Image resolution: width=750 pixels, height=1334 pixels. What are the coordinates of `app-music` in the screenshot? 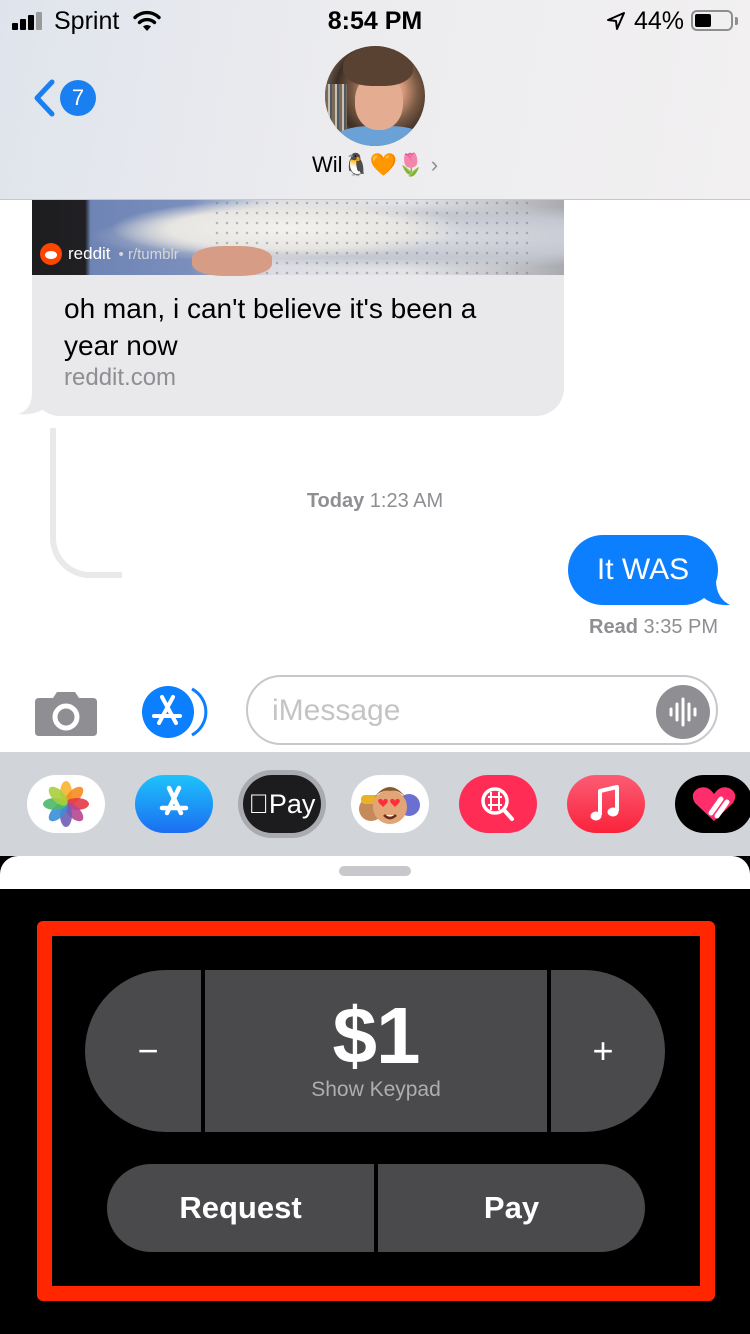 It's located at (606, 804).